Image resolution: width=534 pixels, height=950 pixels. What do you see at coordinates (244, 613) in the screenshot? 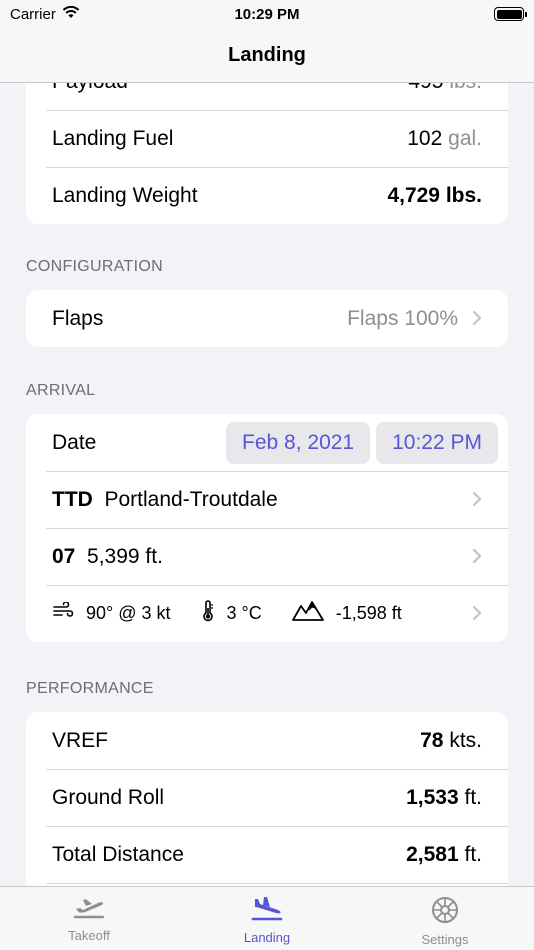
I see `temperature-value: 3 °C` at bounding box center [244, 613].